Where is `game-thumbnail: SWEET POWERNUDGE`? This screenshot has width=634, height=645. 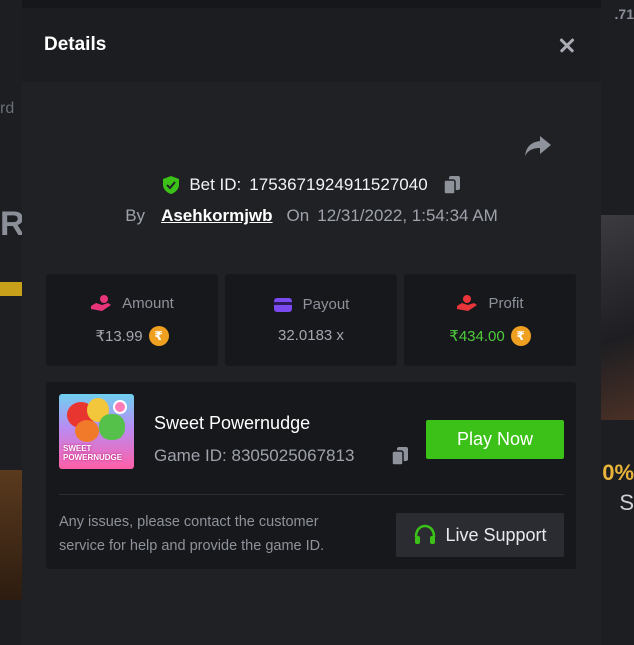 game-thumbnail: SWEET POWERNUDGE is located at coordinates (96, 431).